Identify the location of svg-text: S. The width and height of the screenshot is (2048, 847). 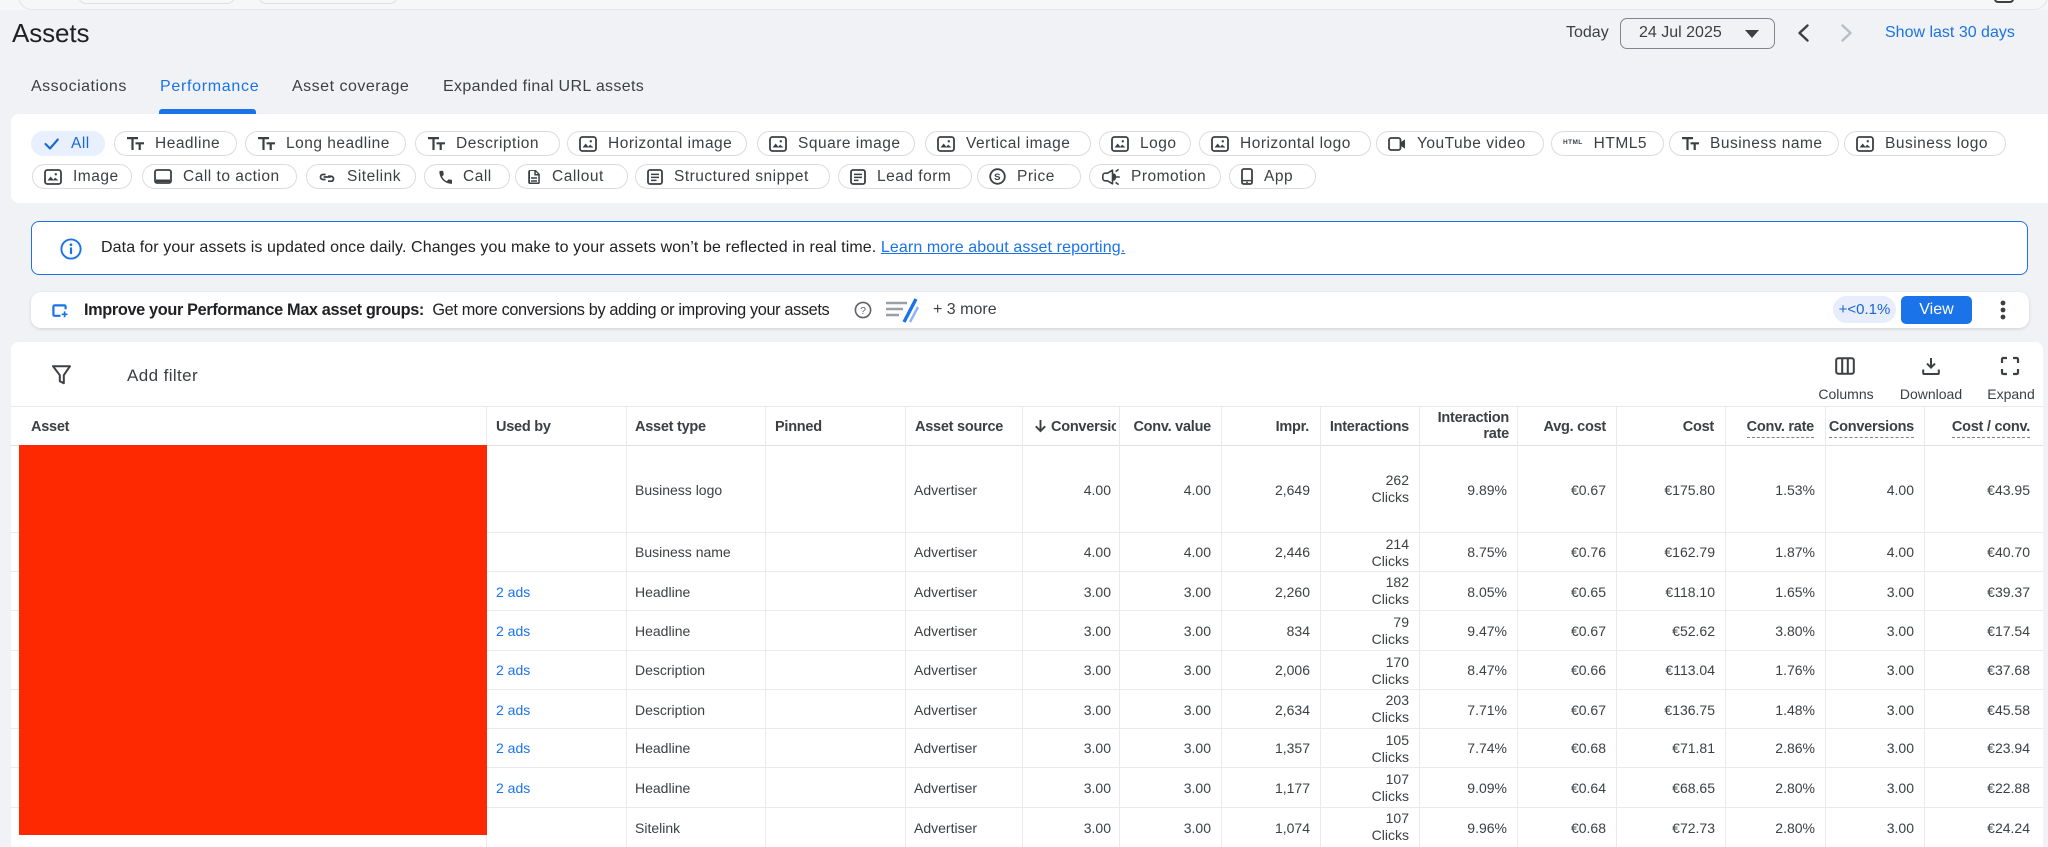
(997, 177).